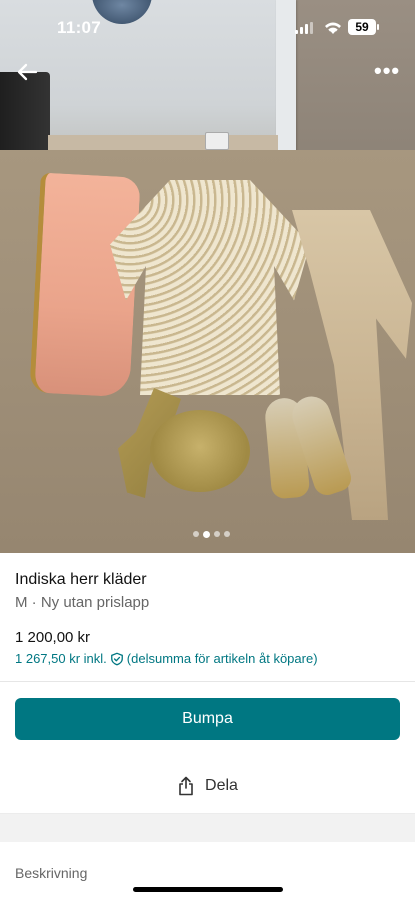  I want to click on price-incl-amount: 1 267,50 kr inkl., so click(61, 658).